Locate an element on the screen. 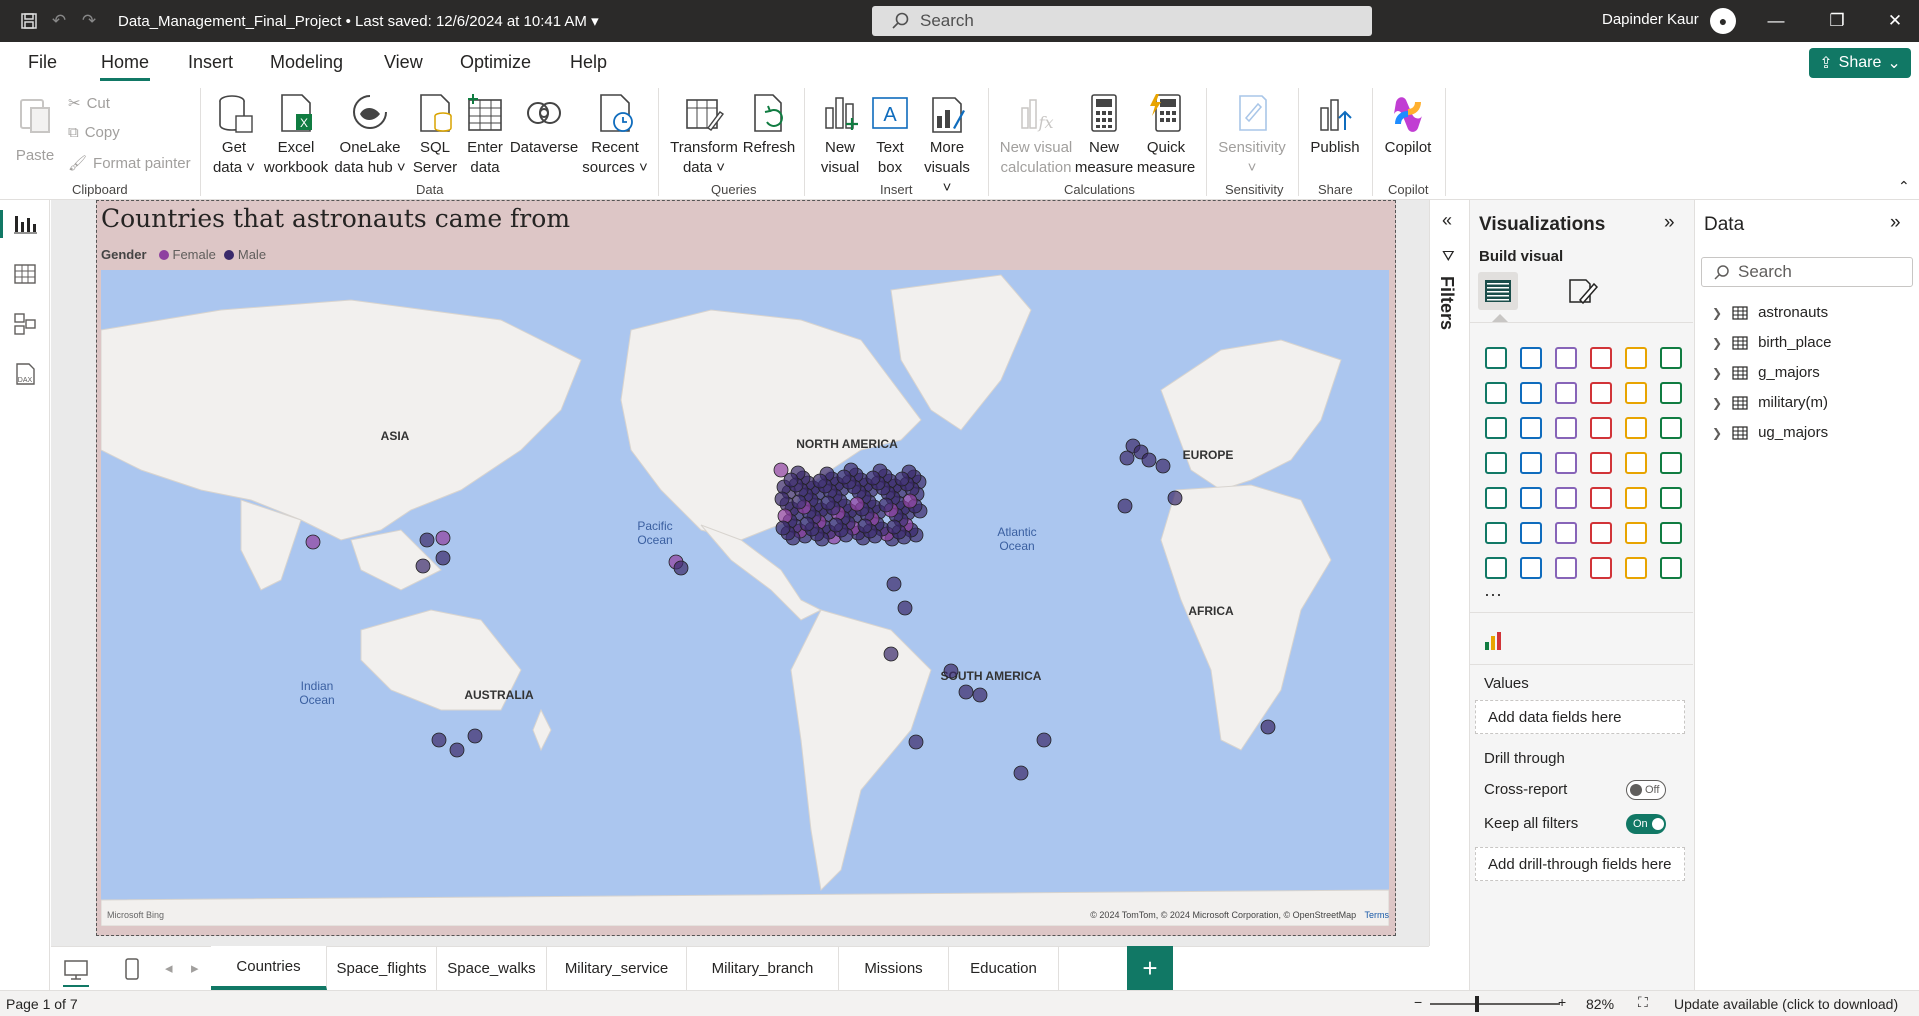  stacked-bar-visual-icon is located at coordinates (1495, 357).